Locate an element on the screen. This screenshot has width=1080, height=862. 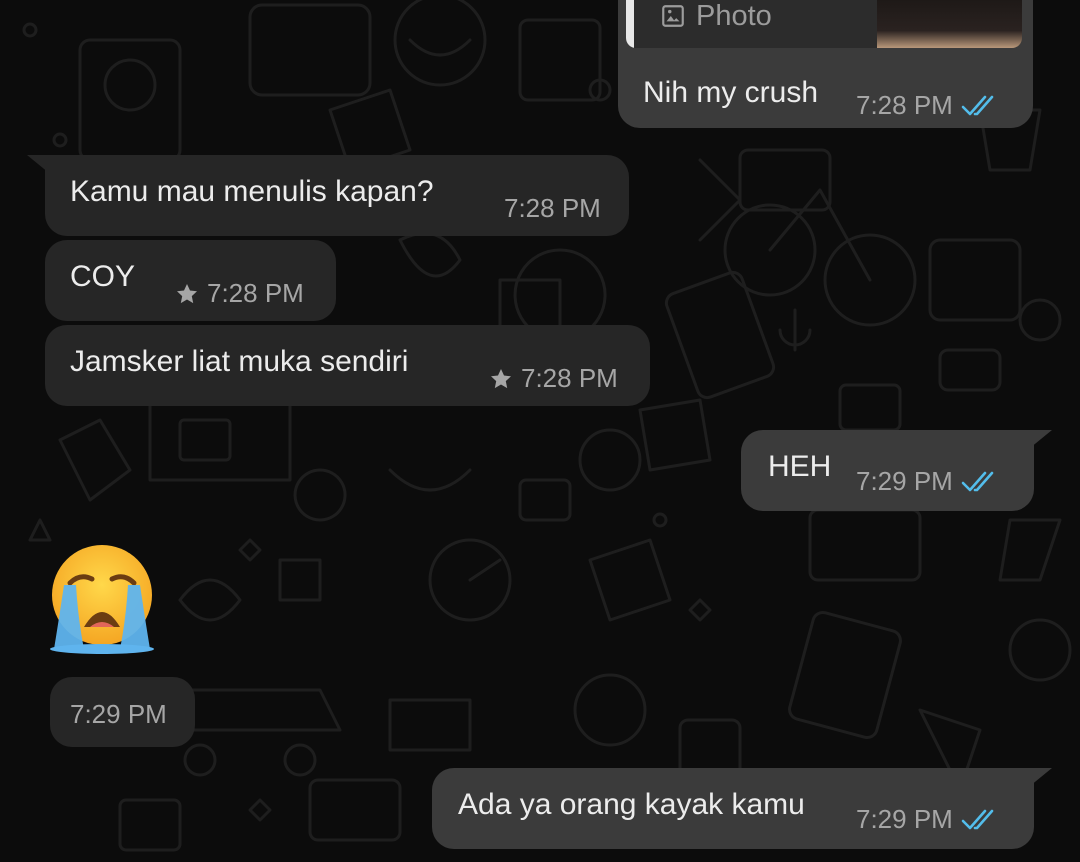
message-bubble-outgoing: Ada ya orang kayak kamu 7:29 PM is located at coordinates (742, 808).